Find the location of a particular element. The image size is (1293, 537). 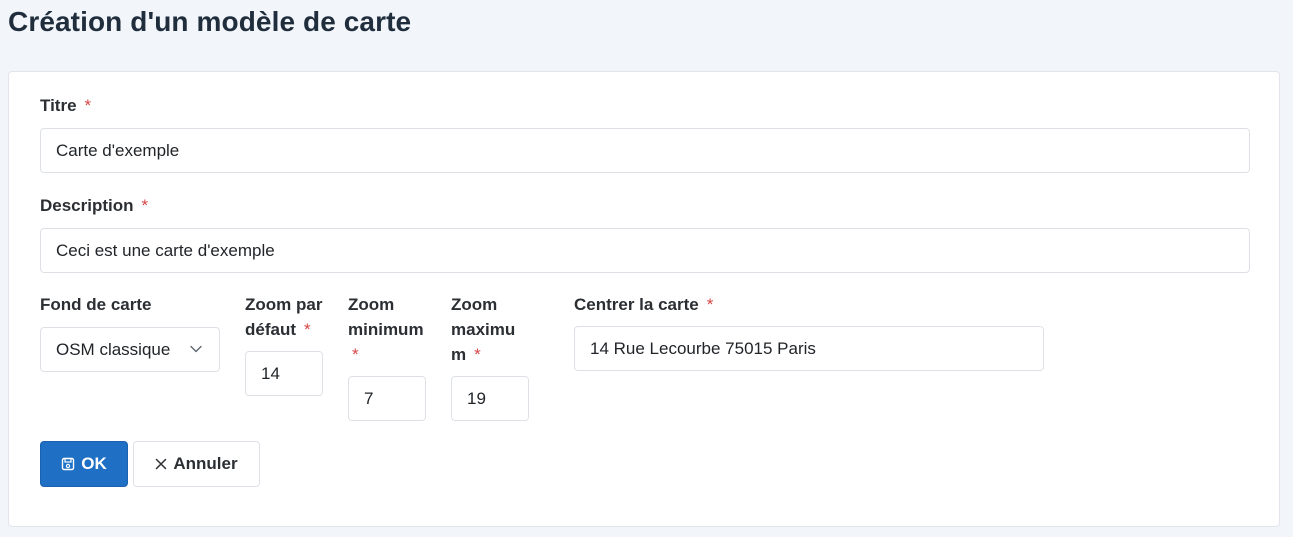

cancel-button: Annuler is located at coordinates (196, 464).